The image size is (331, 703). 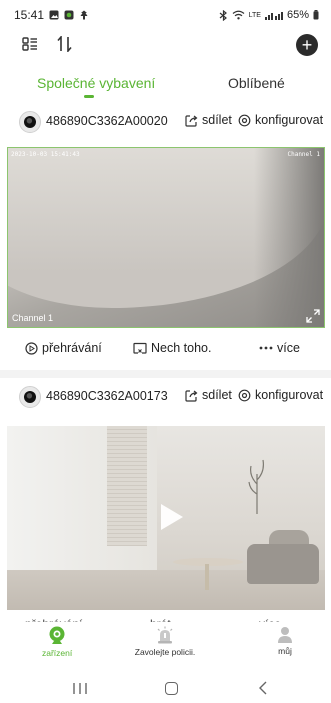 What do you see at coordinates (107, 396) in the screenshot?
I see `device-name: 486890C3362A00173` at bounding box center [107, 396].